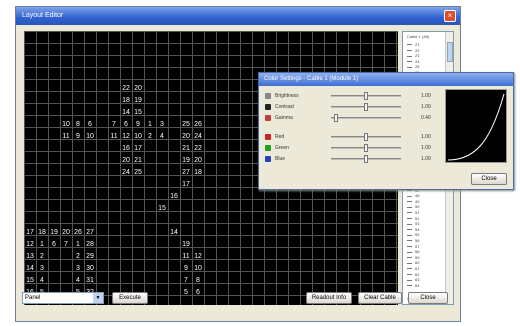 The image size is (520, 326). Describe the element at coordinates (90, 257) in the screenshot. I see `grid-cell: 29` at that location.